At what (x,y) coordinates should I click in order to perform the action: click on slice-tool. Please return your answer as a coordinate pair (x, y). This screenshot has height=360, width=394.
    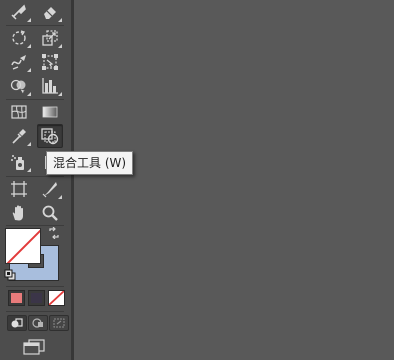
    Looking at the image, I should click on (50, 189).